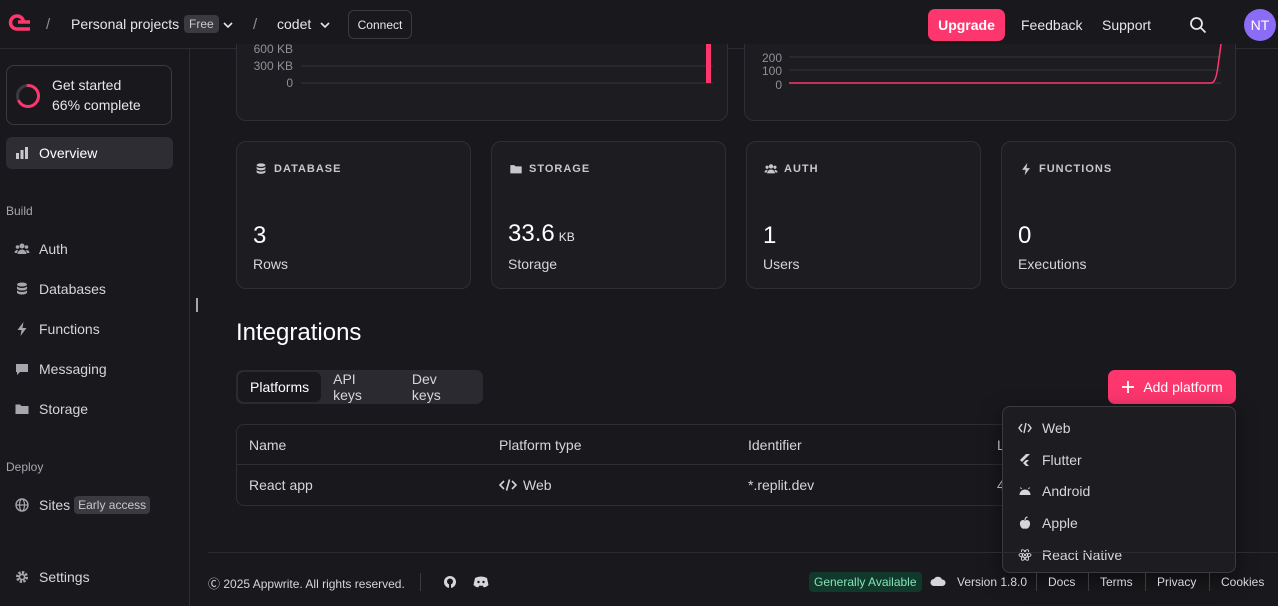 The height and width of the screenshot is (606, 1278). What do you see at coordinates (1044, 428) in the screenshot?
I see `menu-item-web: Web` at bounding box center [1044, 428].